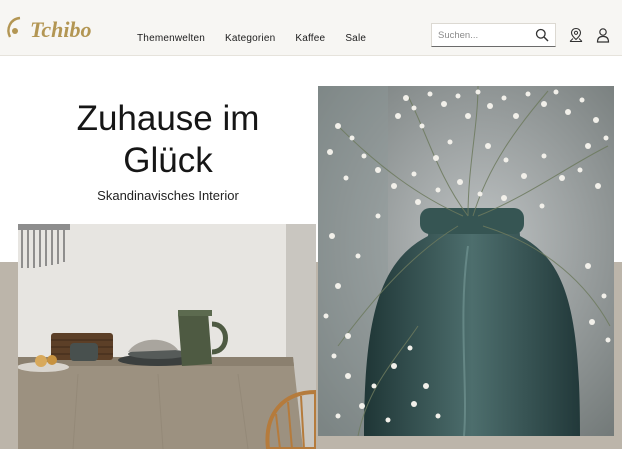  Describe the element at coordinates (171, 38) in the screenshot. I see `nav-item-themenwelten: Themenwelten` at that location.